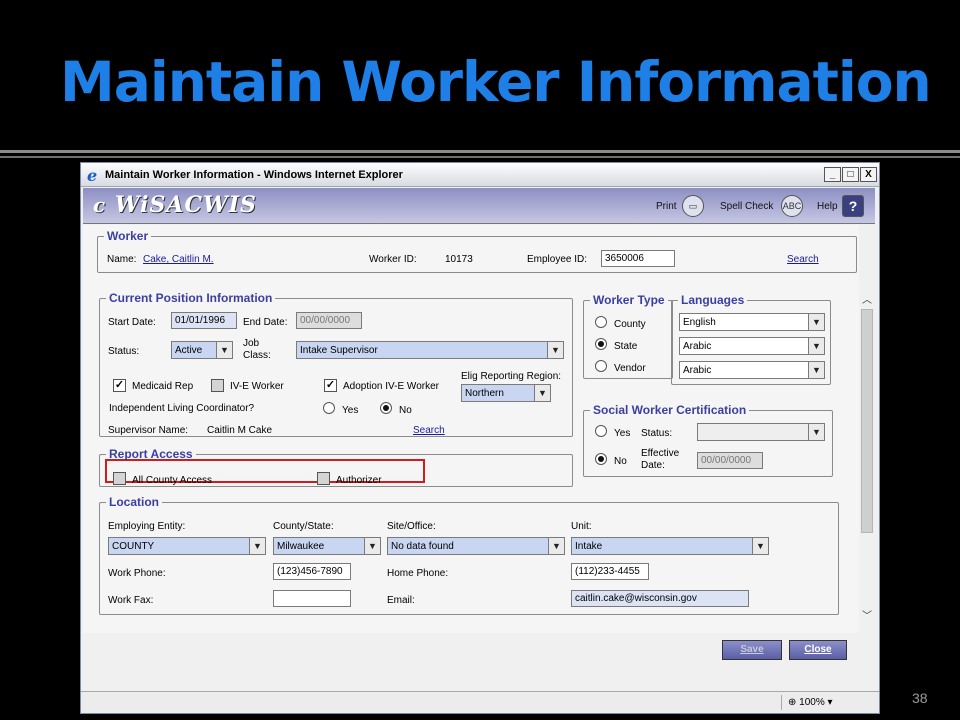  I want to click on social-cert-yes-radio, so click(601, 431).